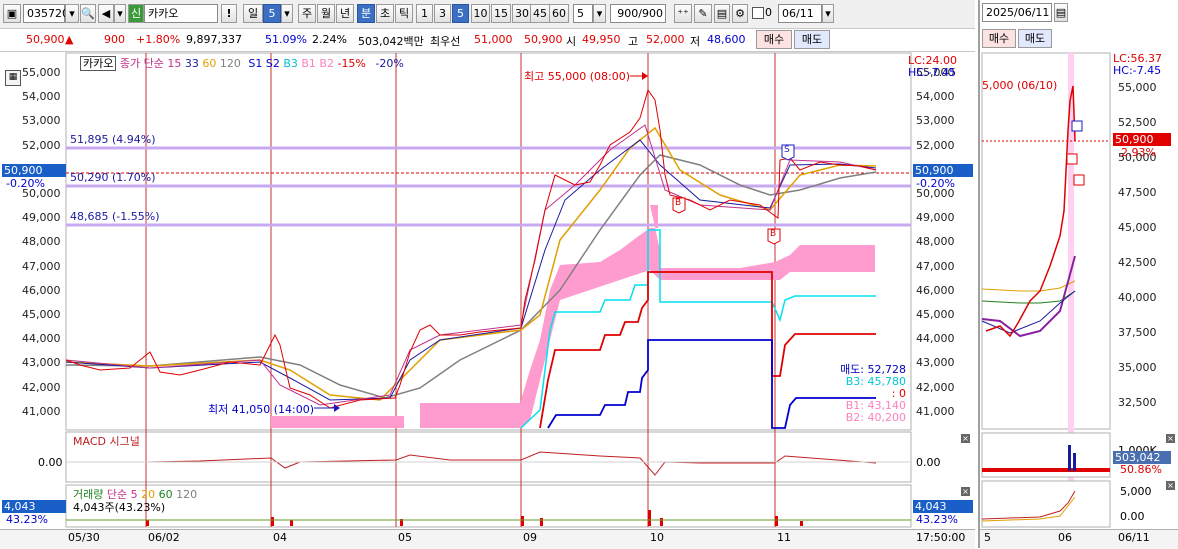  Describe the element at coordinates (41, 121) in the screenshot. I see `y-tick-l-2: 53,000` at that location.